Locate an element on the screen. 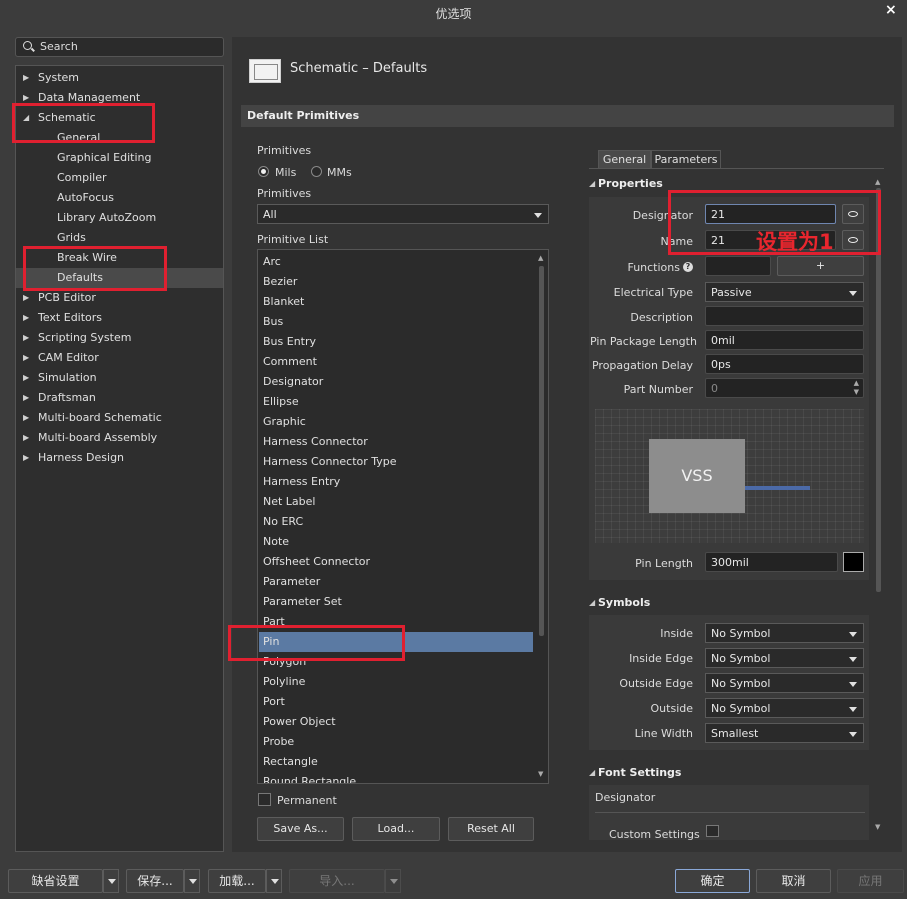 This screenshot has width=907, height=899. permanent-checkbox is located at coordinates (264, 799).